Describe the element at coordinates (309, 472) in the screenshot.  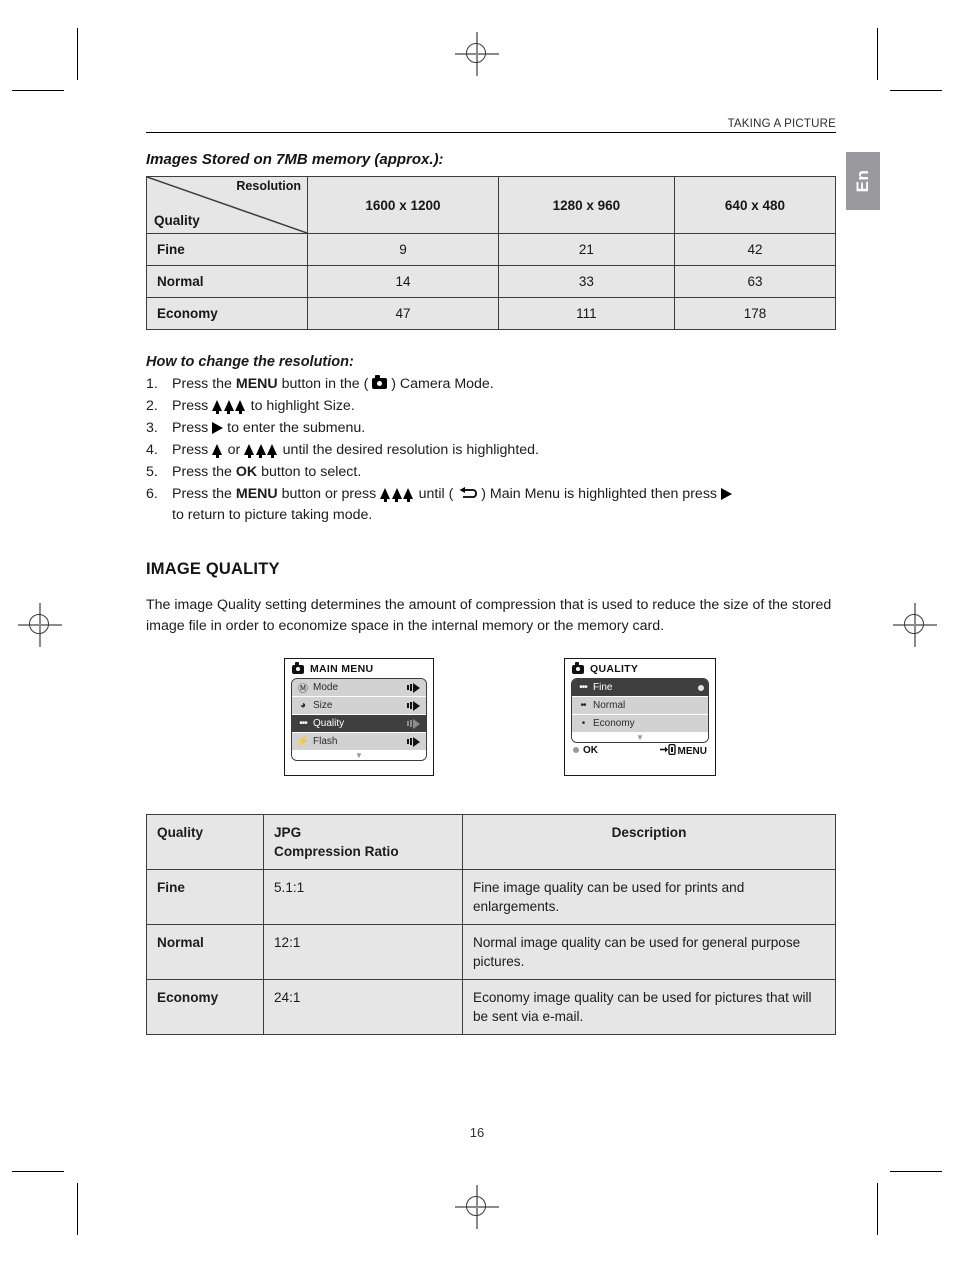
I see `step-text: button to select.` at that location.